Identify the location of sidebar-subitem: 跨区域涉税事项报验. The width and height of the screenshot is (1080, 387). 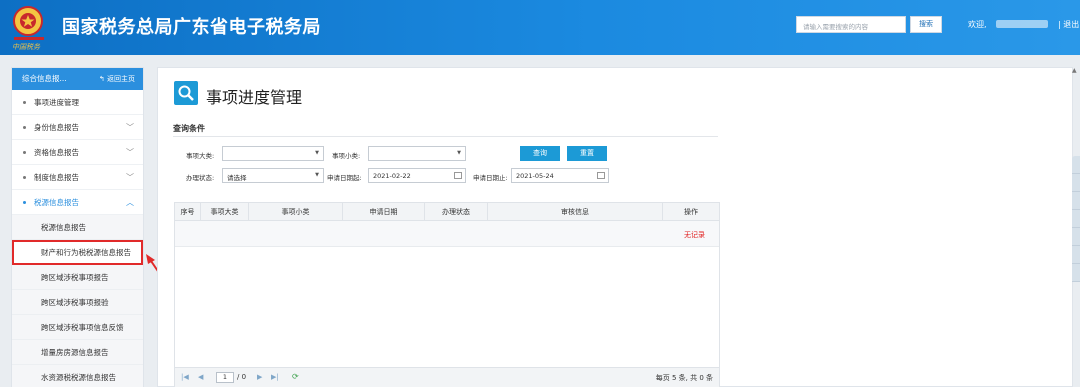
(77, 302).